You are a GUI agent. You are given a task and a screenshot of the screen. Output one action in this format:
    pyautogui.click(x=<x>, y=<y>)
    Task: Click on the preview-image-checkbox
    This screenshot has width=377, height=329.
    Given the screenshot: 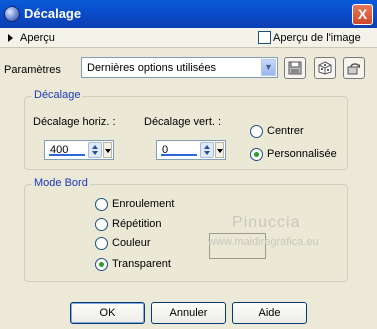 What is the action you would take?
    pyautogui.click(x=264, y=37)
    